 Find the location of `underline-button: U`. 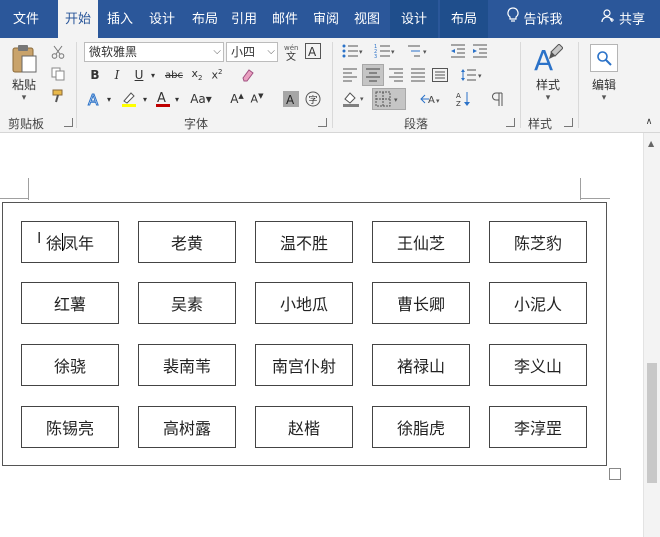

underline-button: U is located at coordinates (139, 75).